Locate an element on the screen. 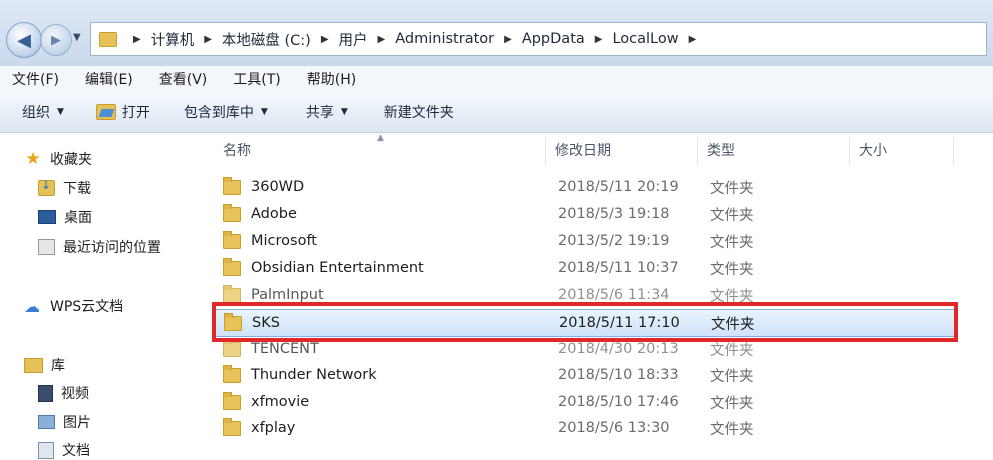  share-button: 共享 ▼ is located at coordinates (327, 112).